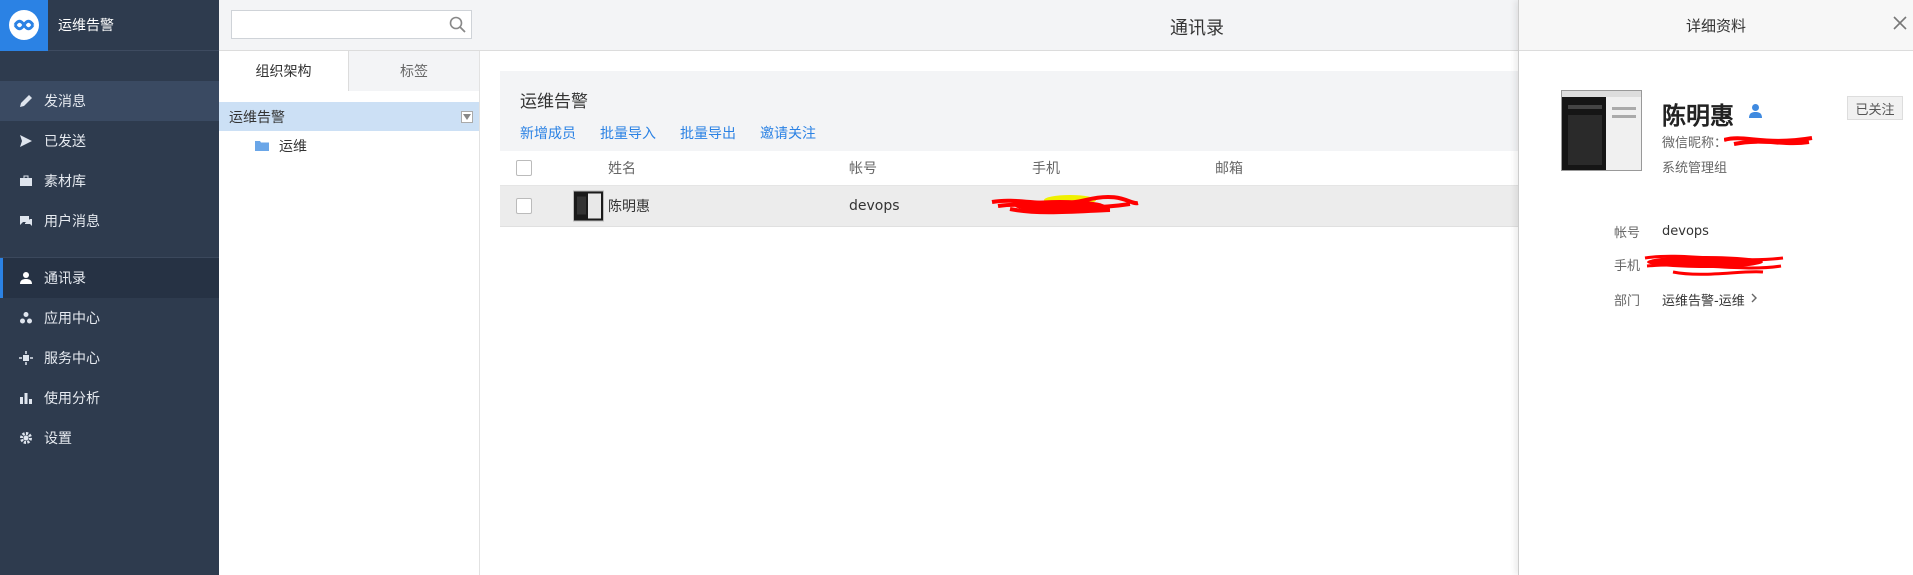 The height and width of the screenshot is (575, 1913). Describe the element at coordinates (1768, 142) in the screenshot. I see `nickname-redaction` at that location.